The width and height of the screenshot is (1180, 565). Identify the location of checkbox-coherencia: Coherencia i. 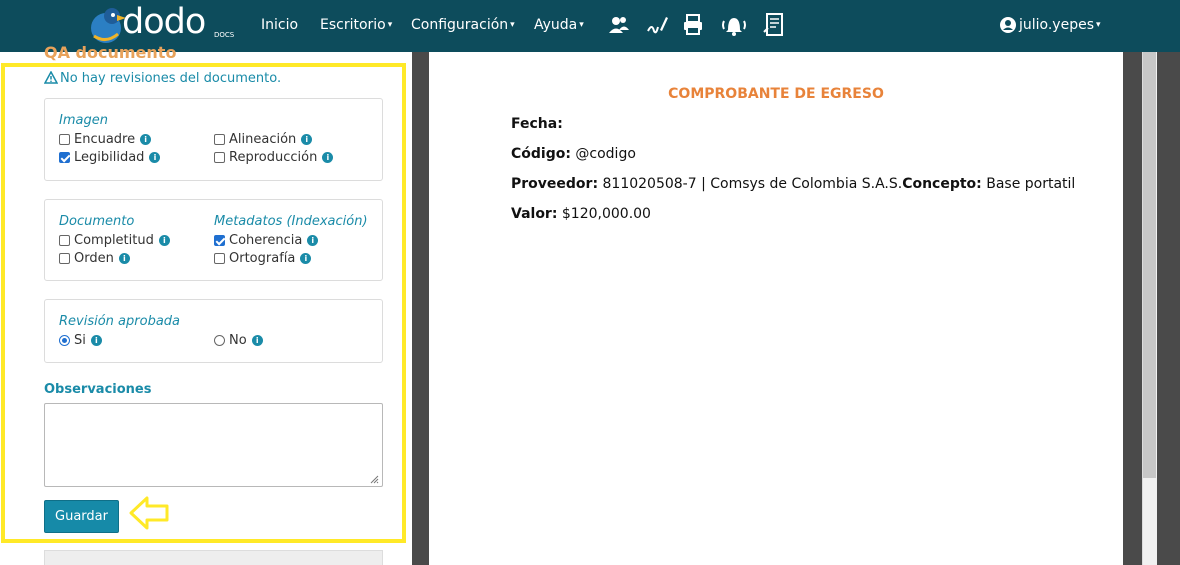
(266, 240).